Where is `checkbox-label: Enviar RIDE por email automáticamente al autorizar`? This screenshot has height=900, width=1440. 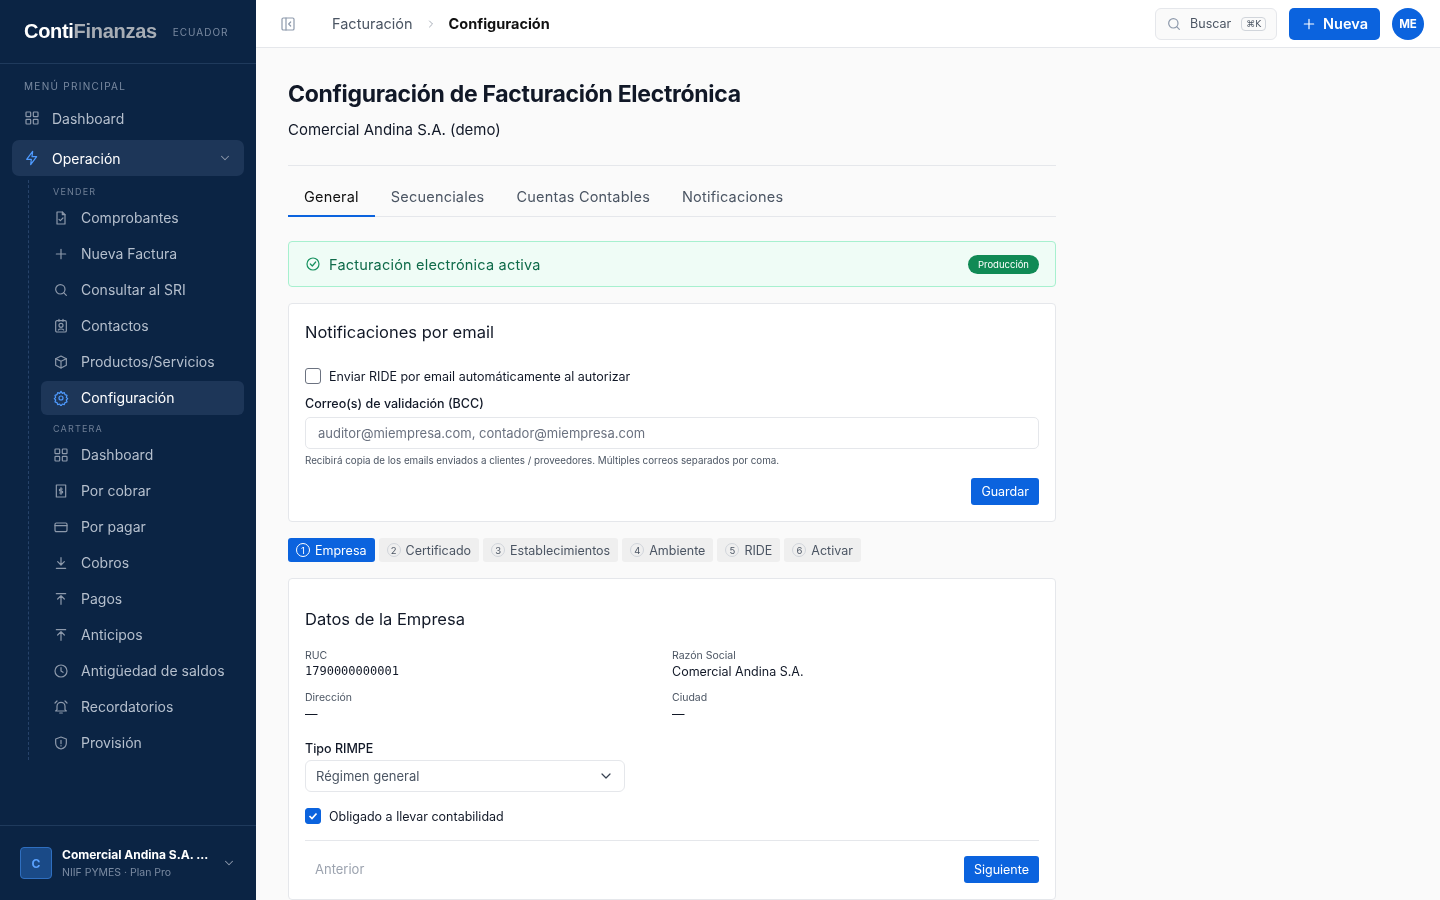 checkbox-label: Enviar RIDE por email automáticamente al autorizar is located at coordinates (480, 376).